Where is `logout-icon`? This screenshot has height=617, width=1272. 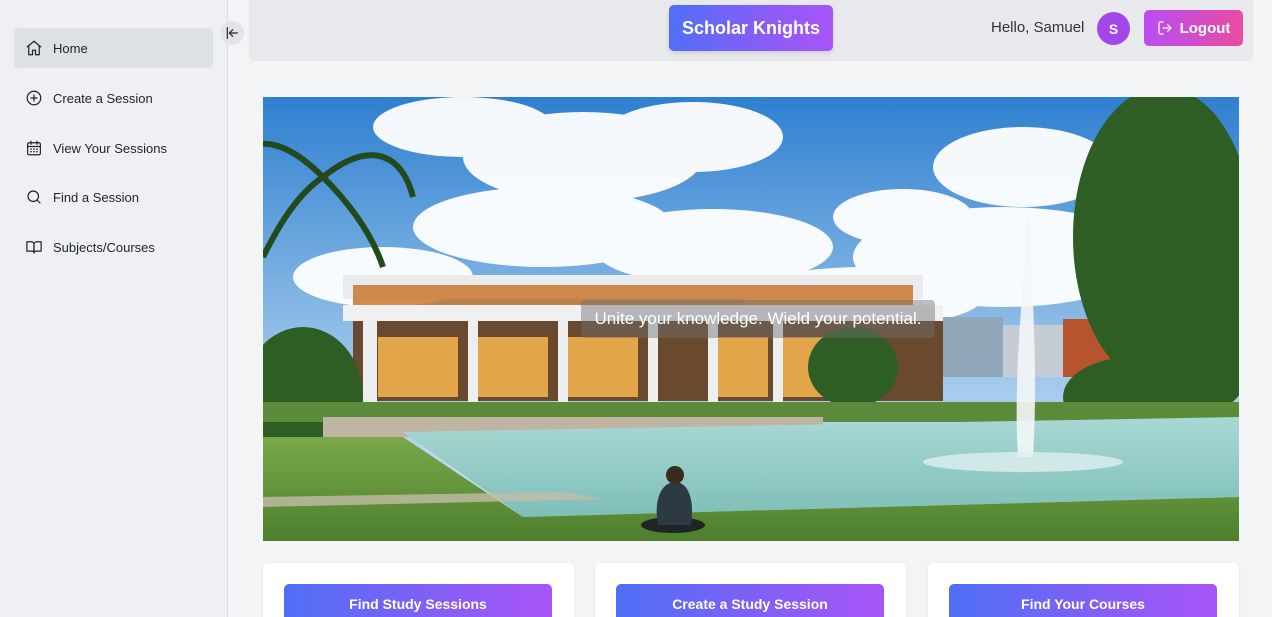
logout-icon is located at coordinates (1164, 28).